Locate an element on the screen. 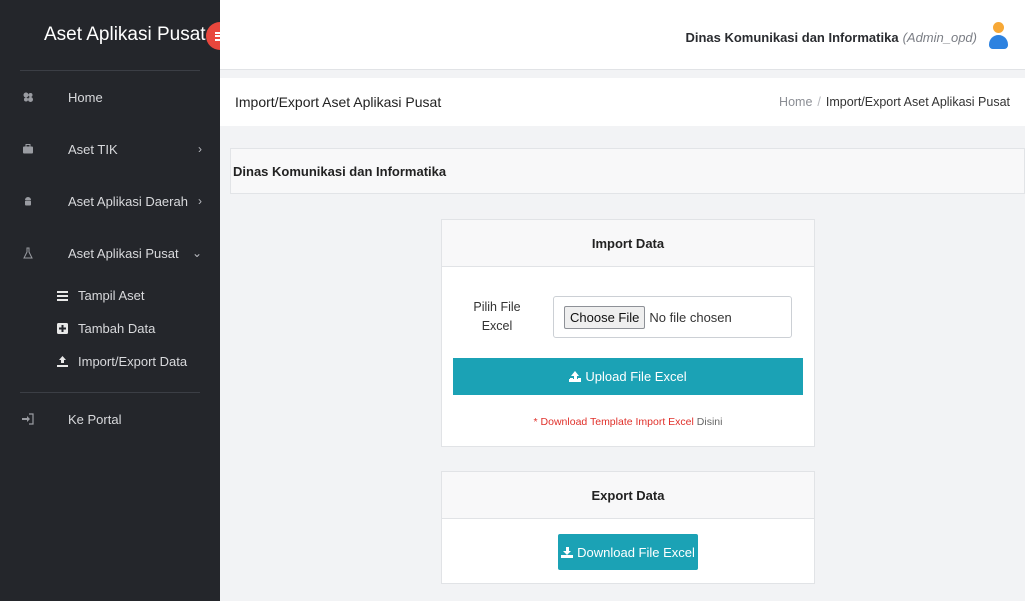 The height and width of the screenshot is (601, 1025). export-panel-title: Export Data is located at coordinates (628, 495).